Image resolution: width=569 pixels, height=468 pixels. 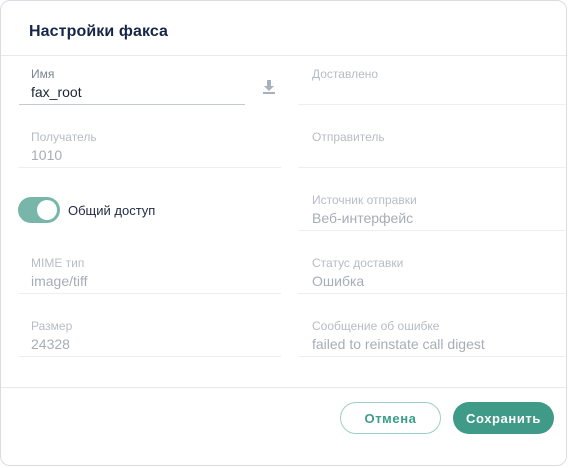 What do you see at coordinates (348, 137) in the screenshot?
I see `sender-label: Отправитель` at bounding box center [348, 137].